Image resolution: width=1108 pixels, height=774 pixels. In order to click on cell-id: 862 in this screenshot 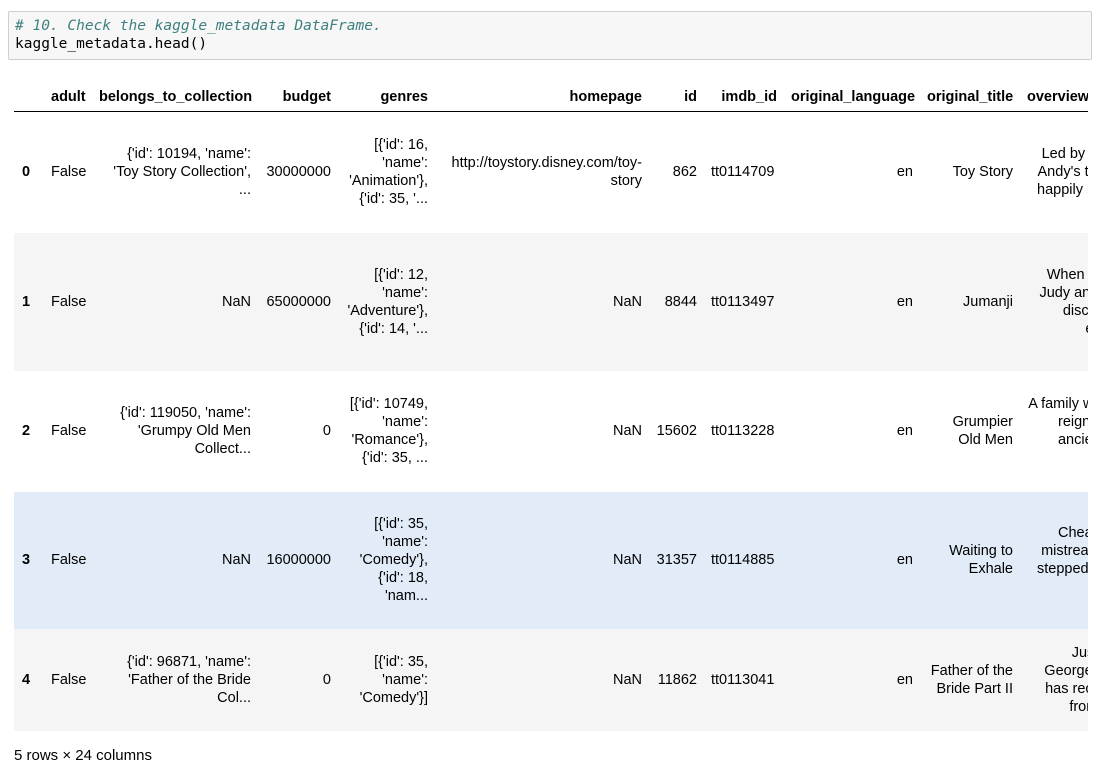, I will do `click(684, 172)`.